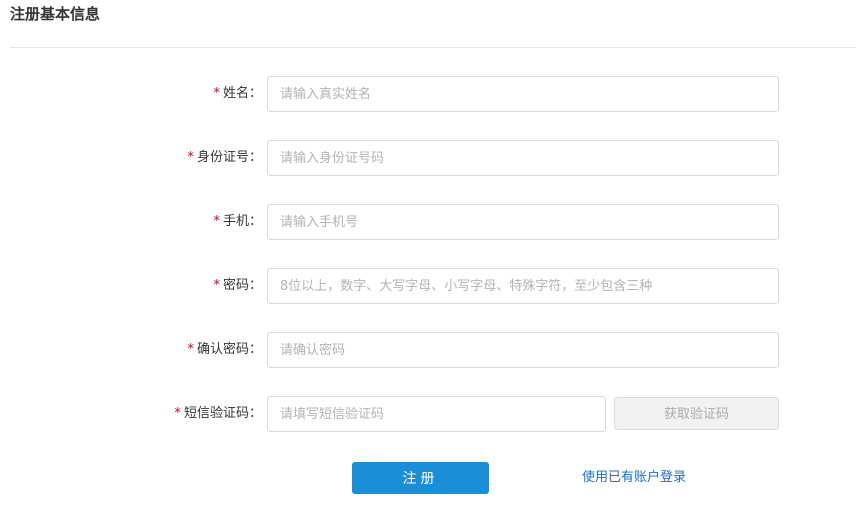 The height and width of the screenshot is (523, 856). I want to click on password-label-text: 密码：, so click(242, 285).